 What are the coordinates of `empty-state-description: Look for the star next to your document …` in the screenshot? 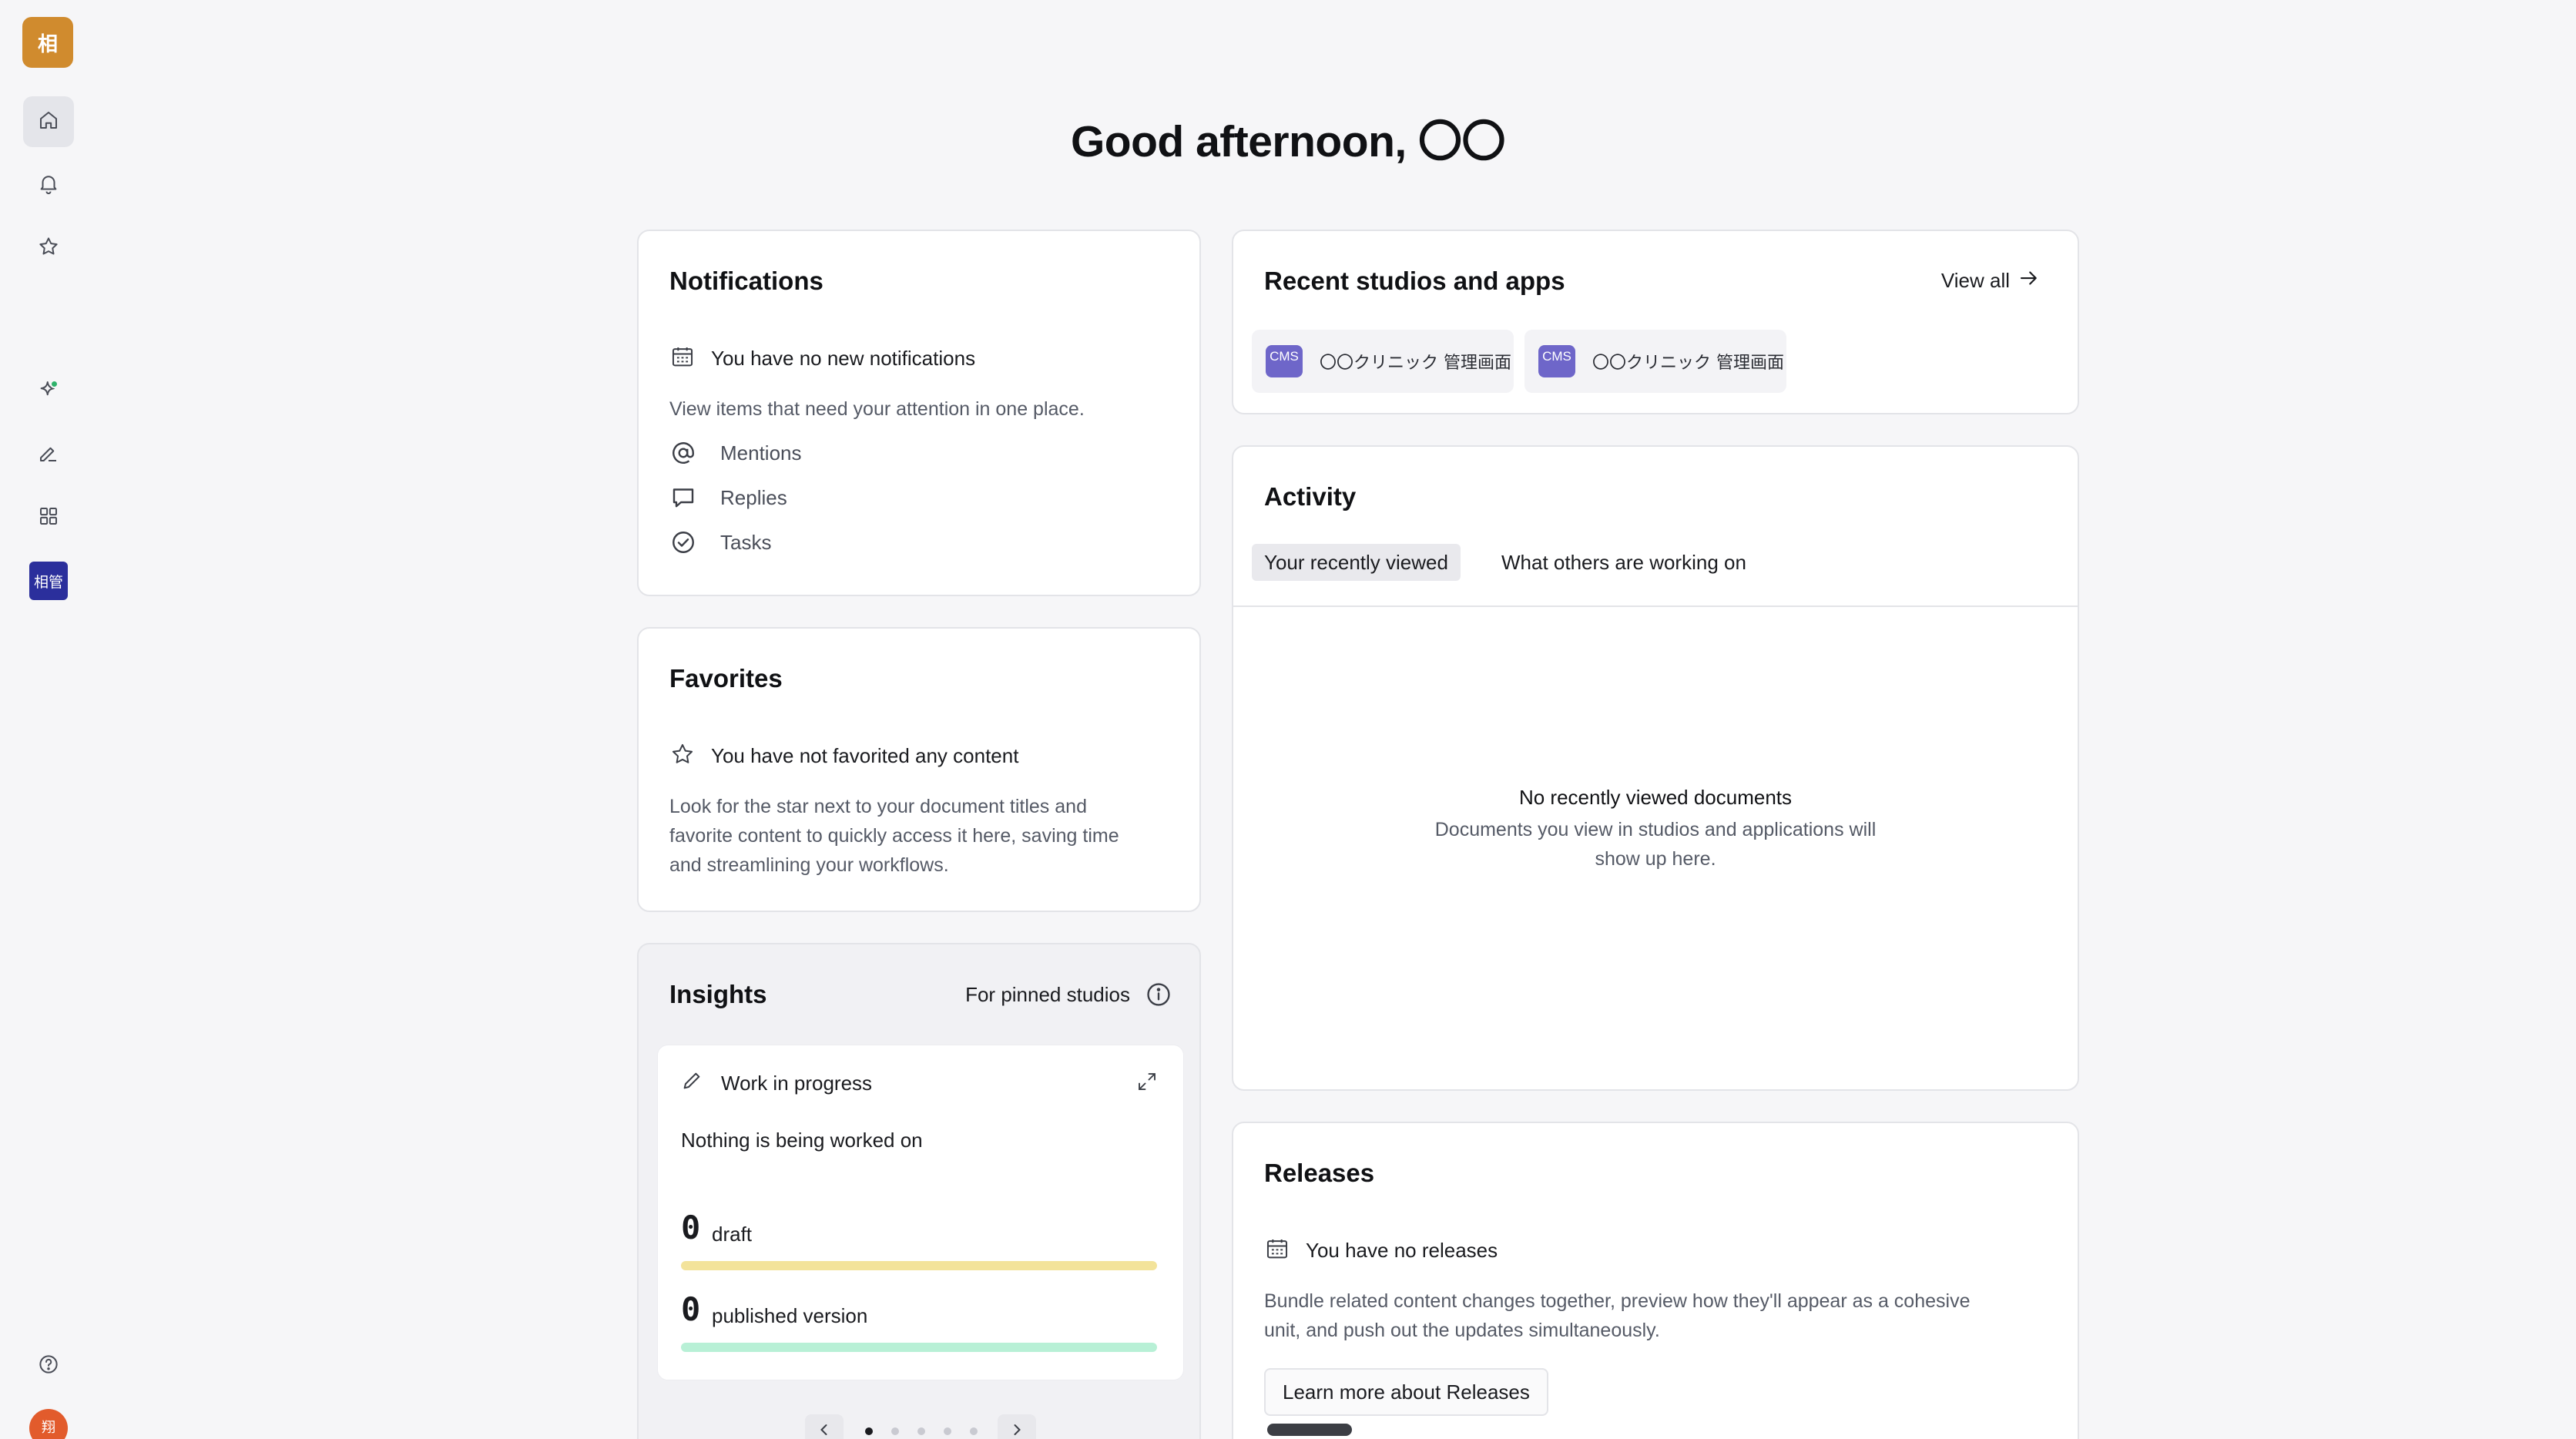 It's located at (894, 836).